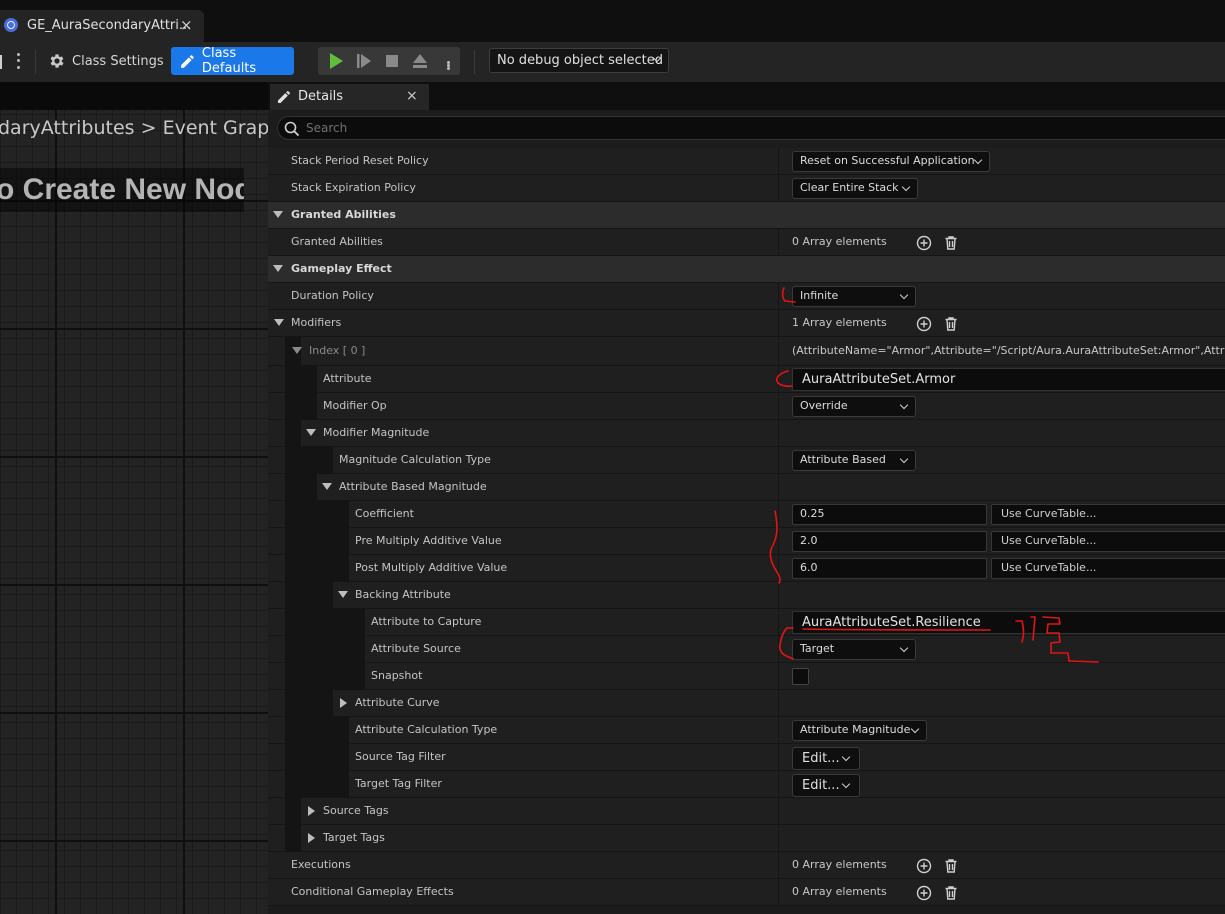  What do you see at coordinates (376, 432) in the screenshot?
I see `row-label: Modifier Magnitude` at bounding box center [376, 432].